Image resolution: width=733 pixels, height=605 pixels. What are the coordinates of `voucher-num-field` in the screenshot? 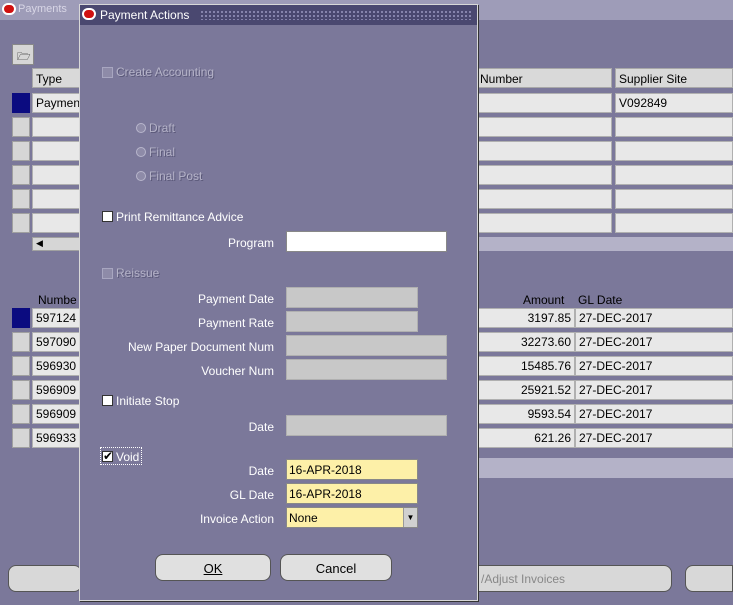 It's located at (366, 369).